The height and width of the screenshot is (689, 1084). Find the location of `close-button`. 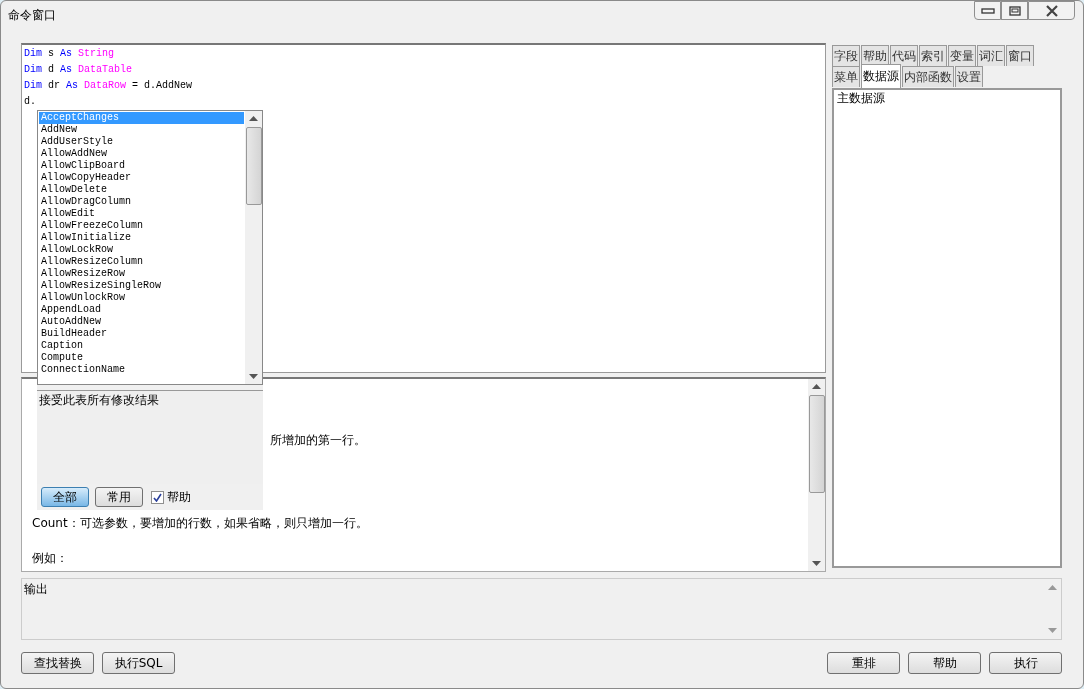

close-button is located at coordinates (1051, 10).